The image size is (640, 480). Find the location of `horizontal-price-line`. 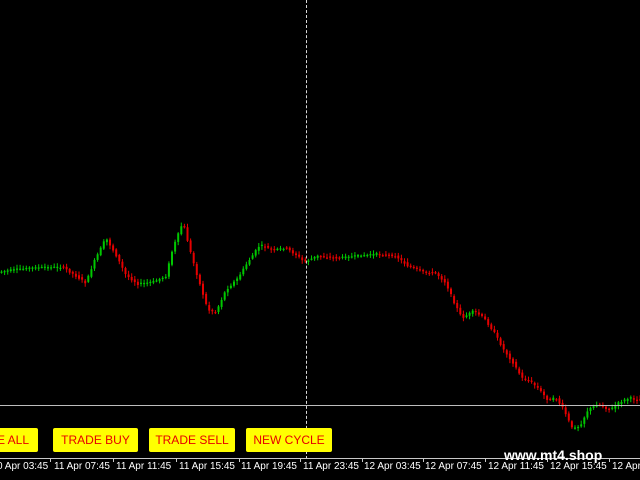

horizontal-price-line is located at coordinates (320, 405).